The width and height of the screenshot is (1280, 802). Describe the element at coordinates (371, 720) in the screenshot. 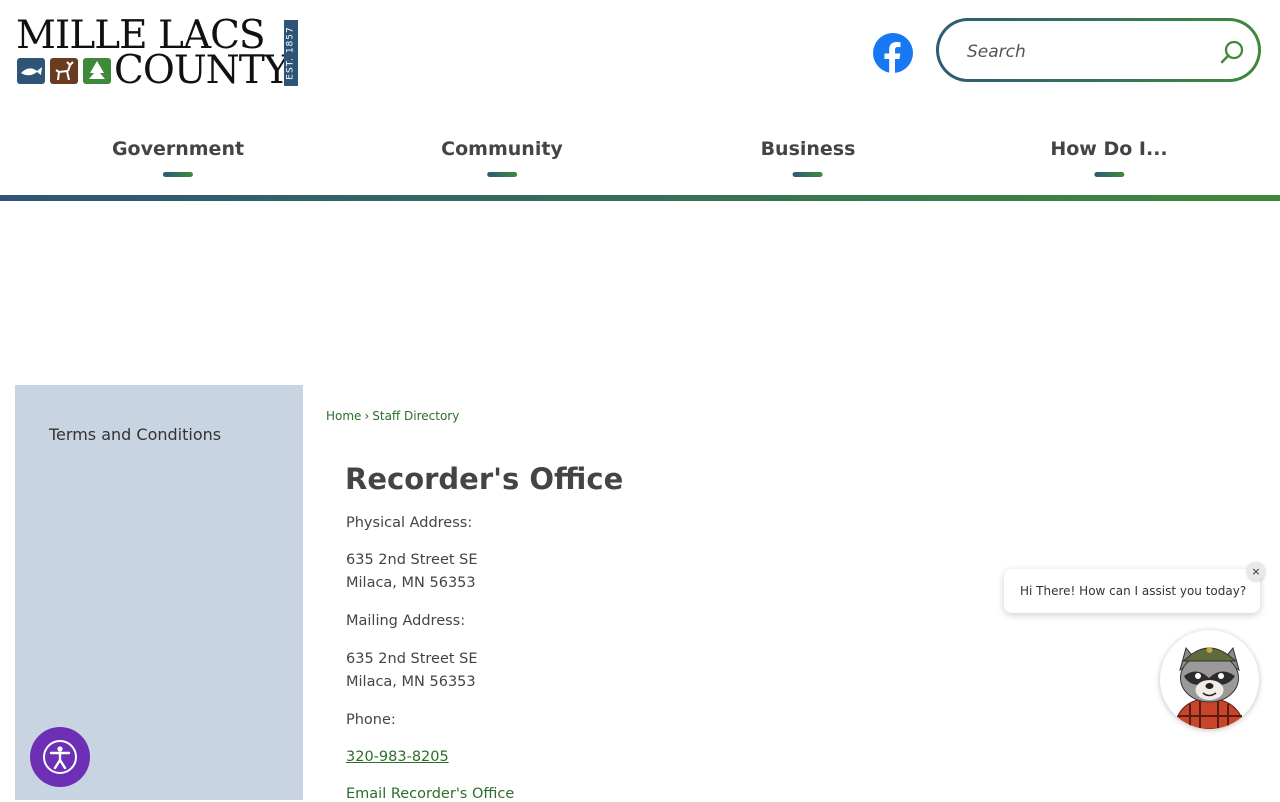

I see `phone-label: Phone:` at that location.